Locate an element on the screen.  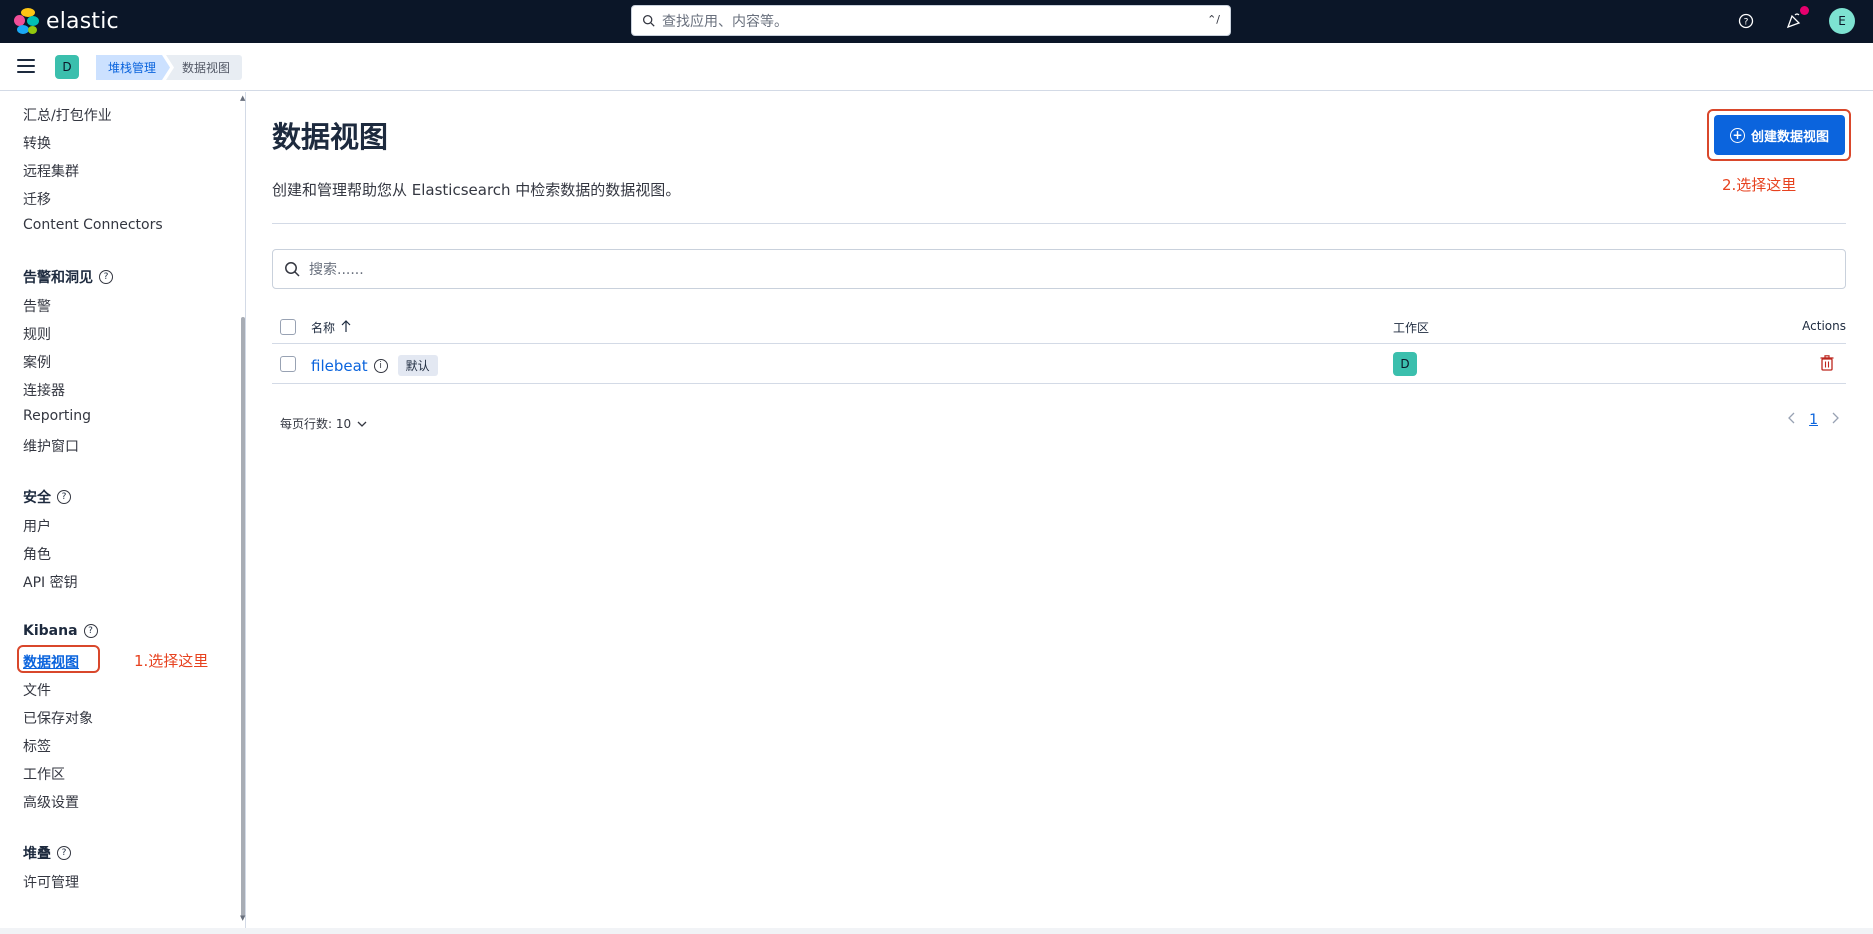
sidebar-section-stack: 堆叠 ? is located at coordinates (47, 853).